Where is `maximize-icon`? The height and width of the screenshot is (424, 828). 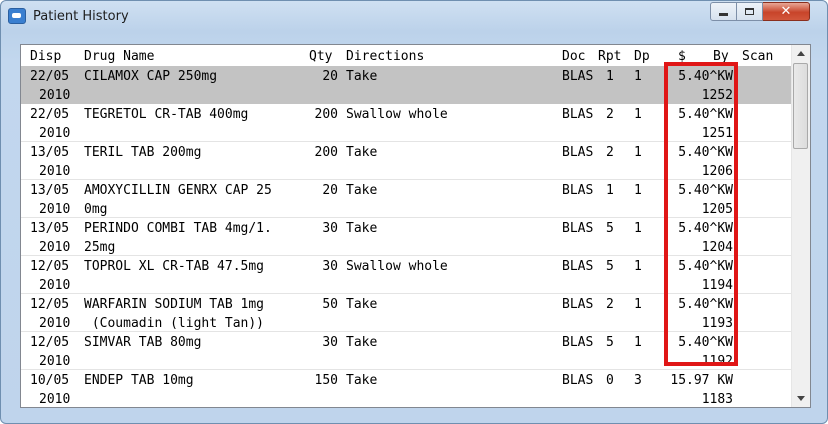 maximize-icon is located at coordinates (749, 11).